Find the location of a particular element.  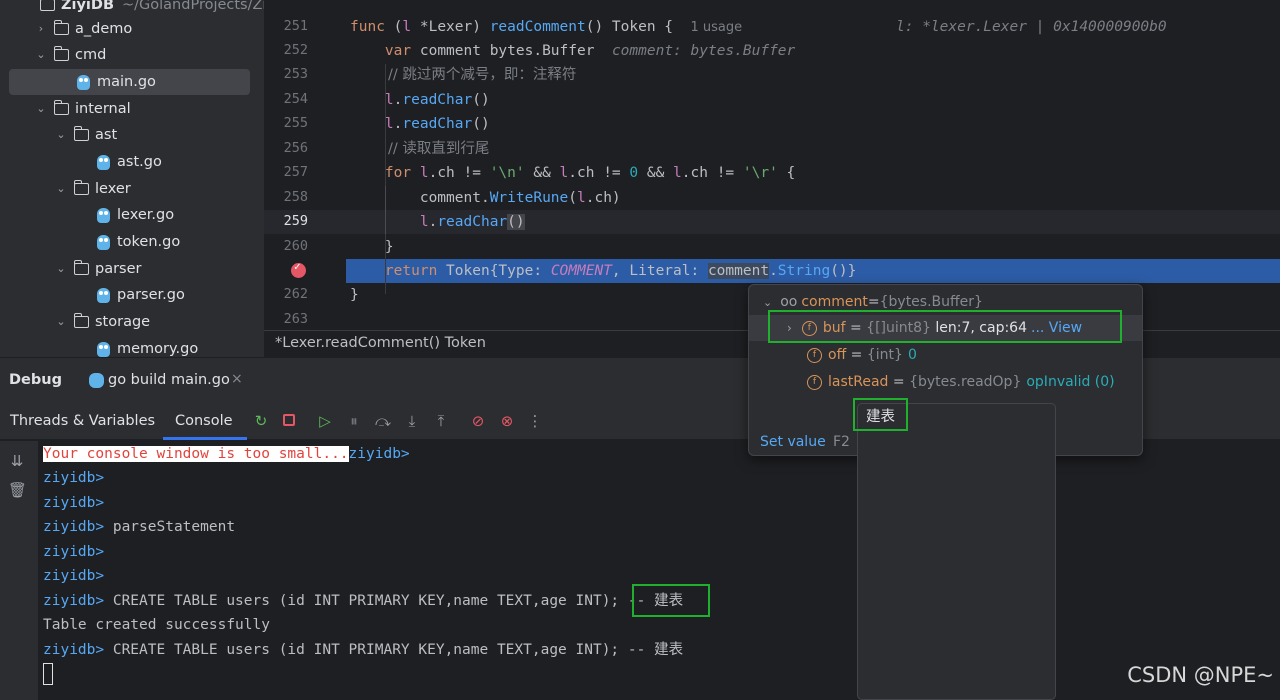

clear-console-icon: 🗑 is located at coordinates (17, 490).